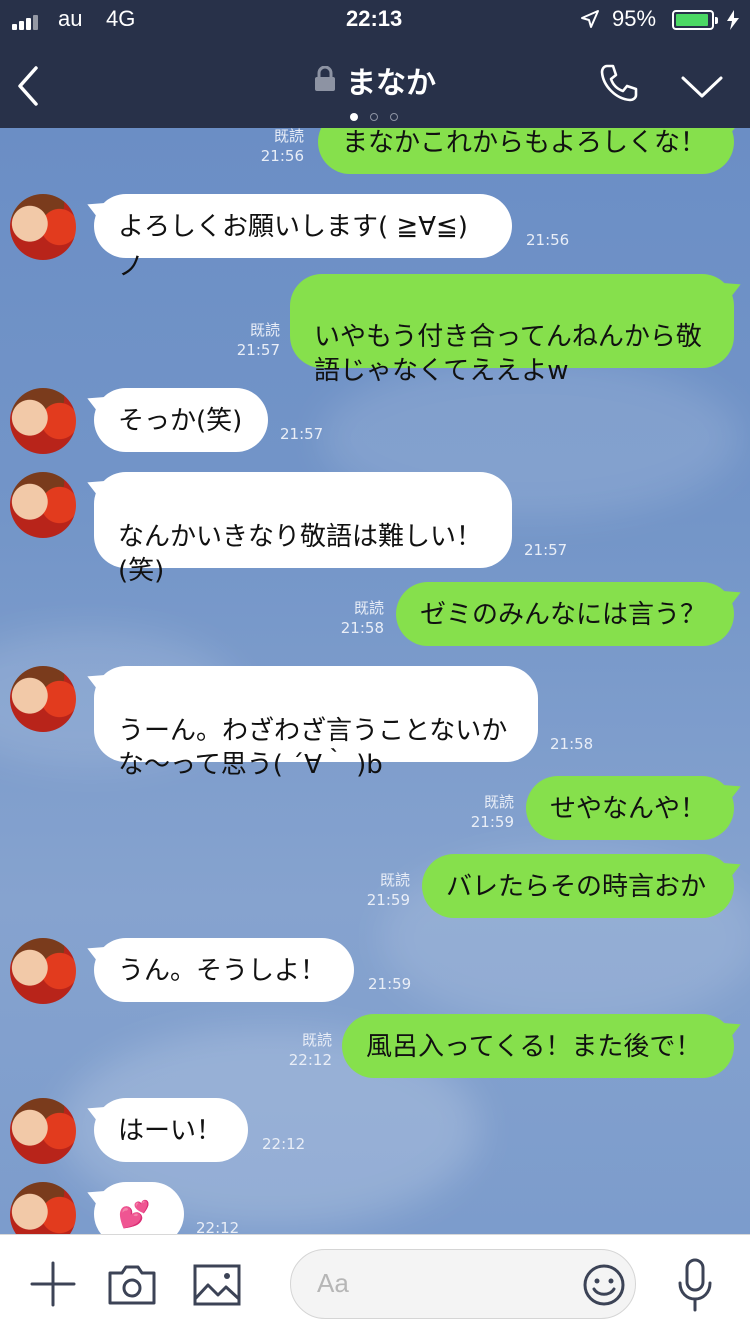 The height and width of the screenshot is (1335, 750). I want to click on message-text: うん。そうしよ！, so click(222, 971).